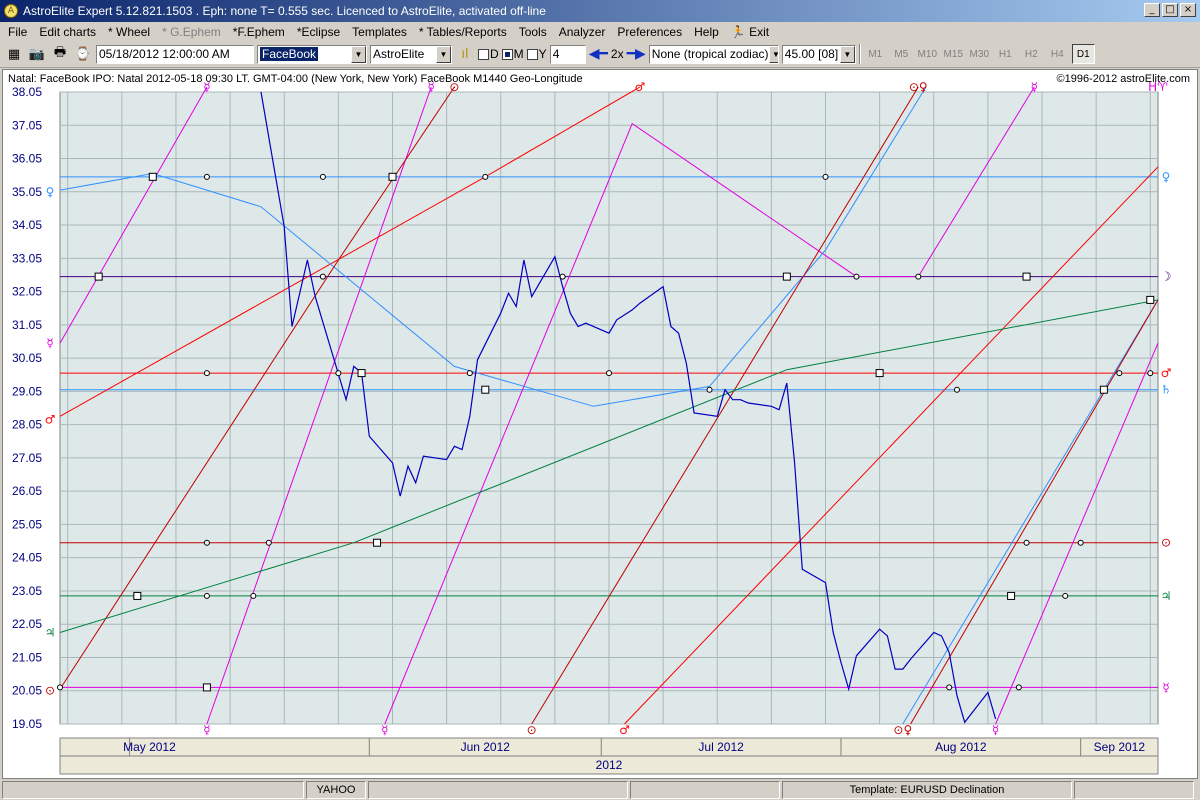 The width and height of the screenshot is (1200, 800). Describe the element at coordinates (27, 159) in the screenshot. I see `y-tick-label: 36.05` at that location.